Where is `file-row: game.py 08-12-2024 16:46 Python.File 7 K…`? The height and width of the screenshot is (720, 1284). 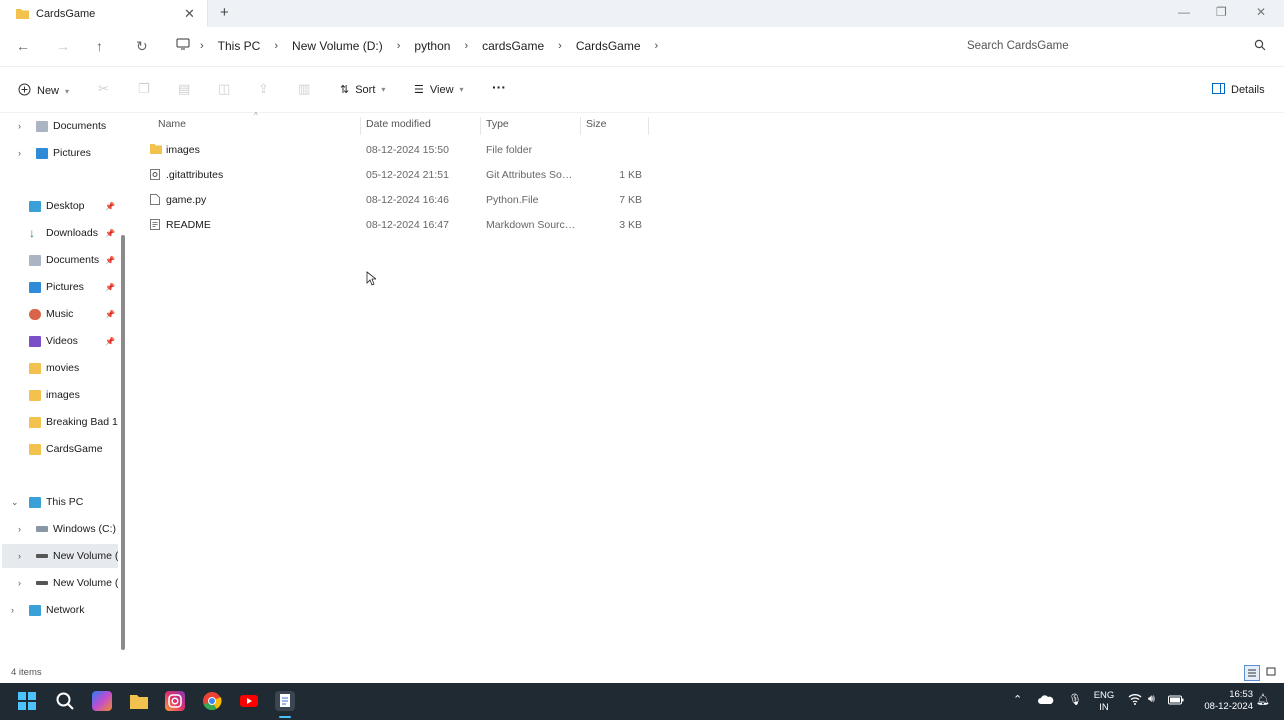 file-row: game.py 08-12-2024 16:46 Python.File 7 K… is located at coordinates (397, 200).